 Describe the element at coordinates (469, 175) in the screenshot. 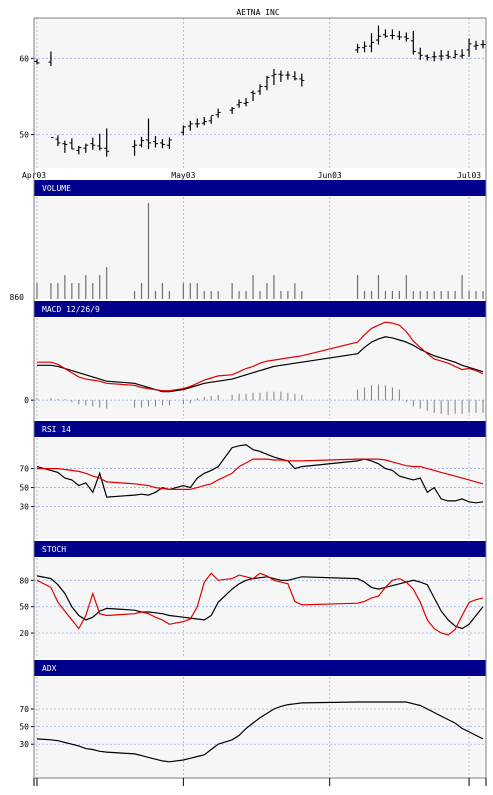

I see `x-tick-label: Jul03` at that location.